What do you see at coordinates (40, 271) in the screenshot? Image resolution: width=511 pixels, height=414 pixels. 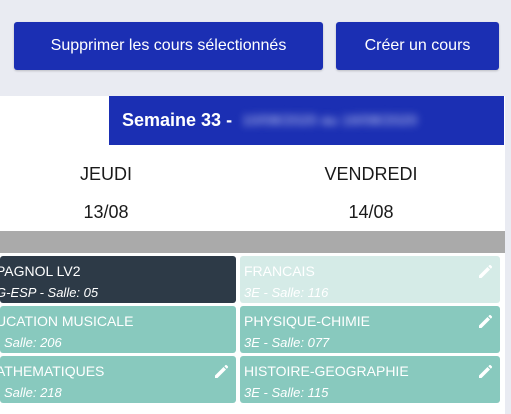 I see `course-title: PAGNOL LV2` at bounding box center [40, 271].